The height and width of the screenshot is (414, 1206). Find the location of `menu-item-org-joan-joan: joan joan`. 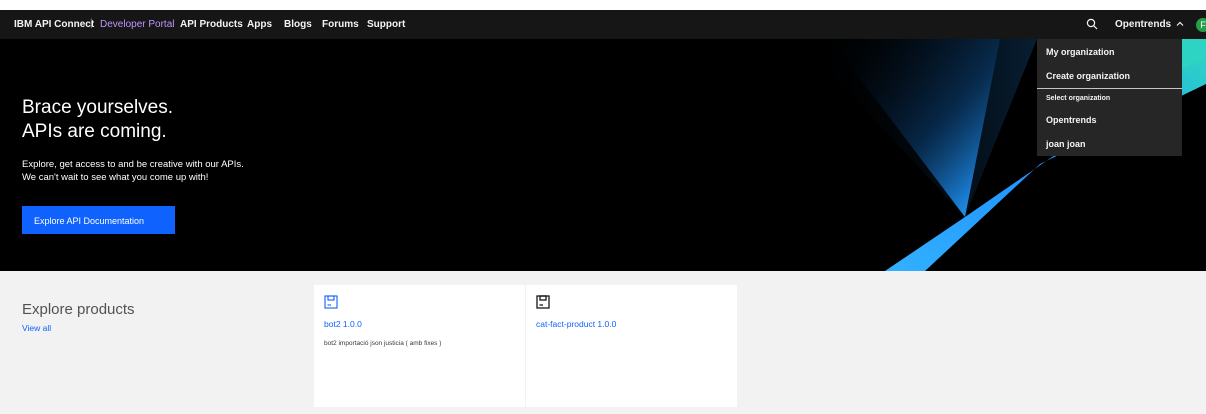

menu-item-org-joan-joan: joan joan is located at coordinates (1066, 144).